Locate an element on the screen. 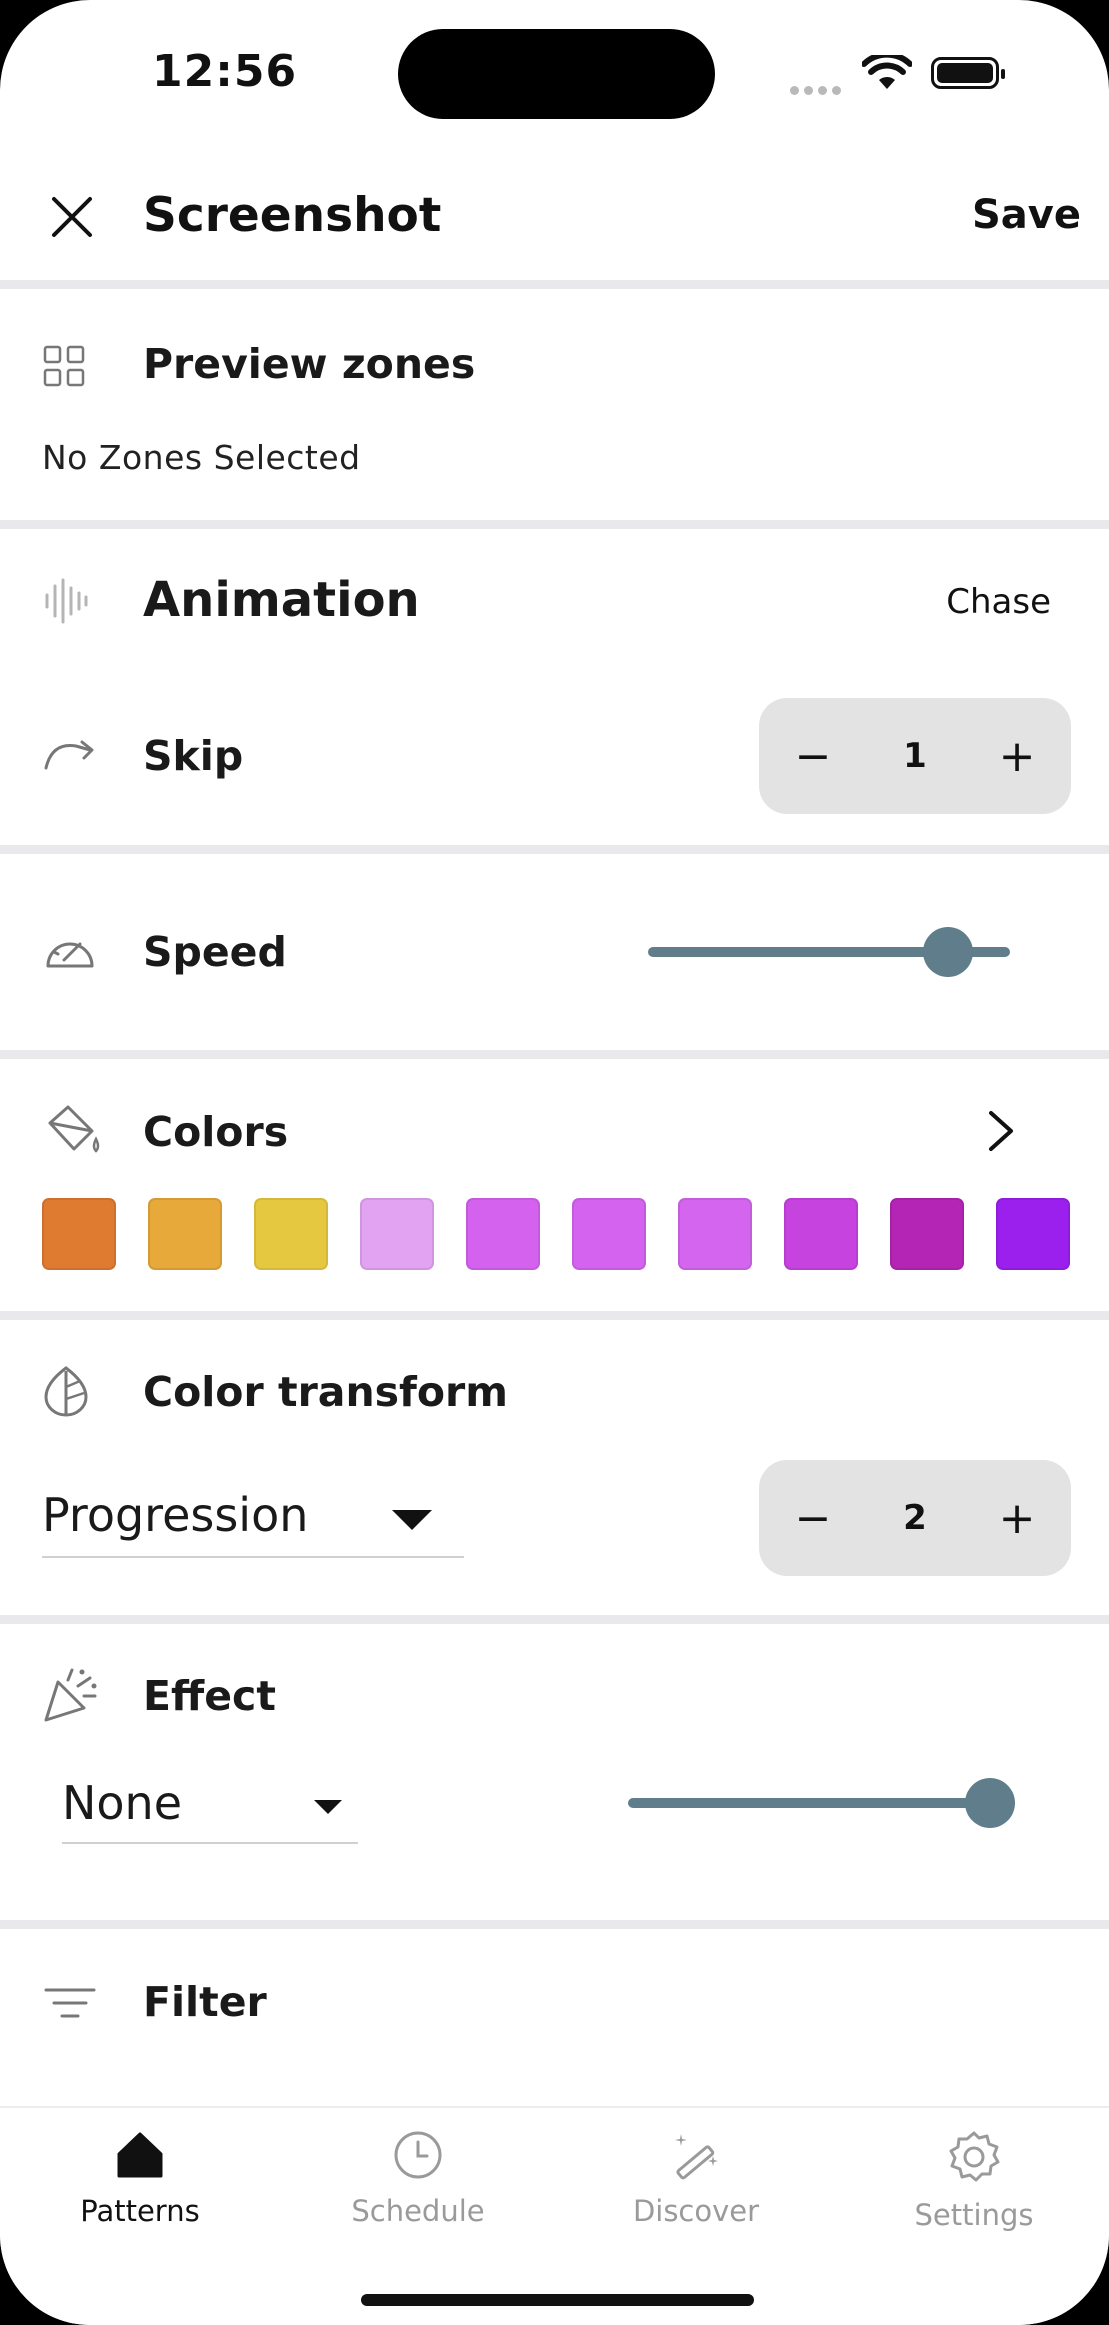 Image resolution: width=1109 pixels, height=2325 pixels. tab-settings: Settings is located at coordinates (974, 2181).